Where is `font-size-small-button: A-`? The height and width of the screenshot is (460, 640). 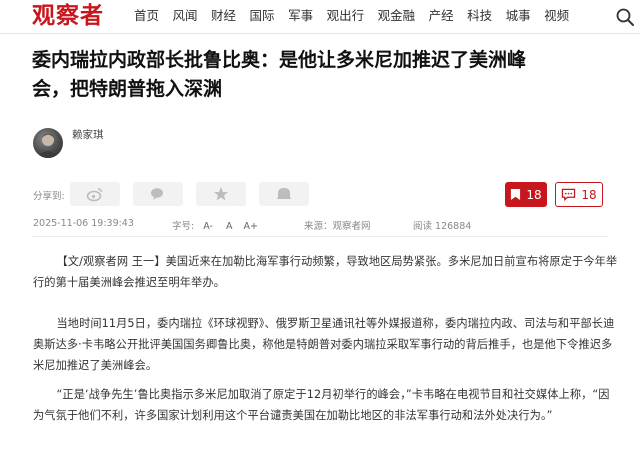 font-size-small-button: A- is located at coordinates (208, 226).